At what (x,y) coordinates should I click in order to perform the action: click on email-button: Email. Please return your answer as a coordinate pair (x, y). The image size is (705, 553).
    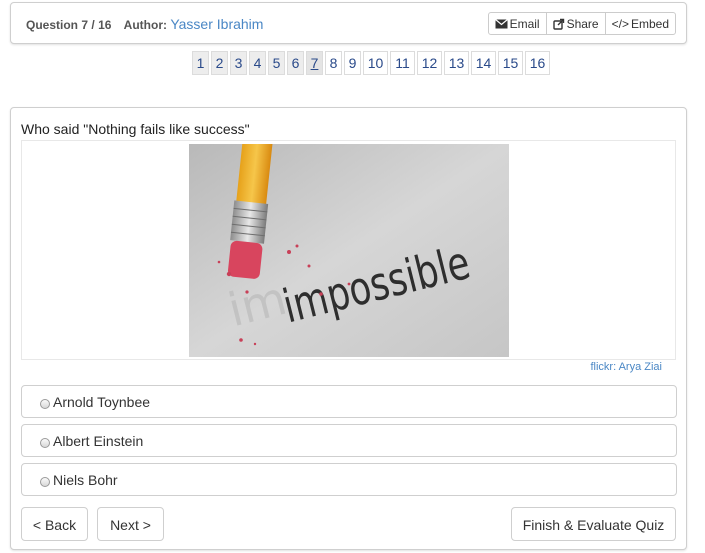
    Looking at the image, I should click on (517, 23).